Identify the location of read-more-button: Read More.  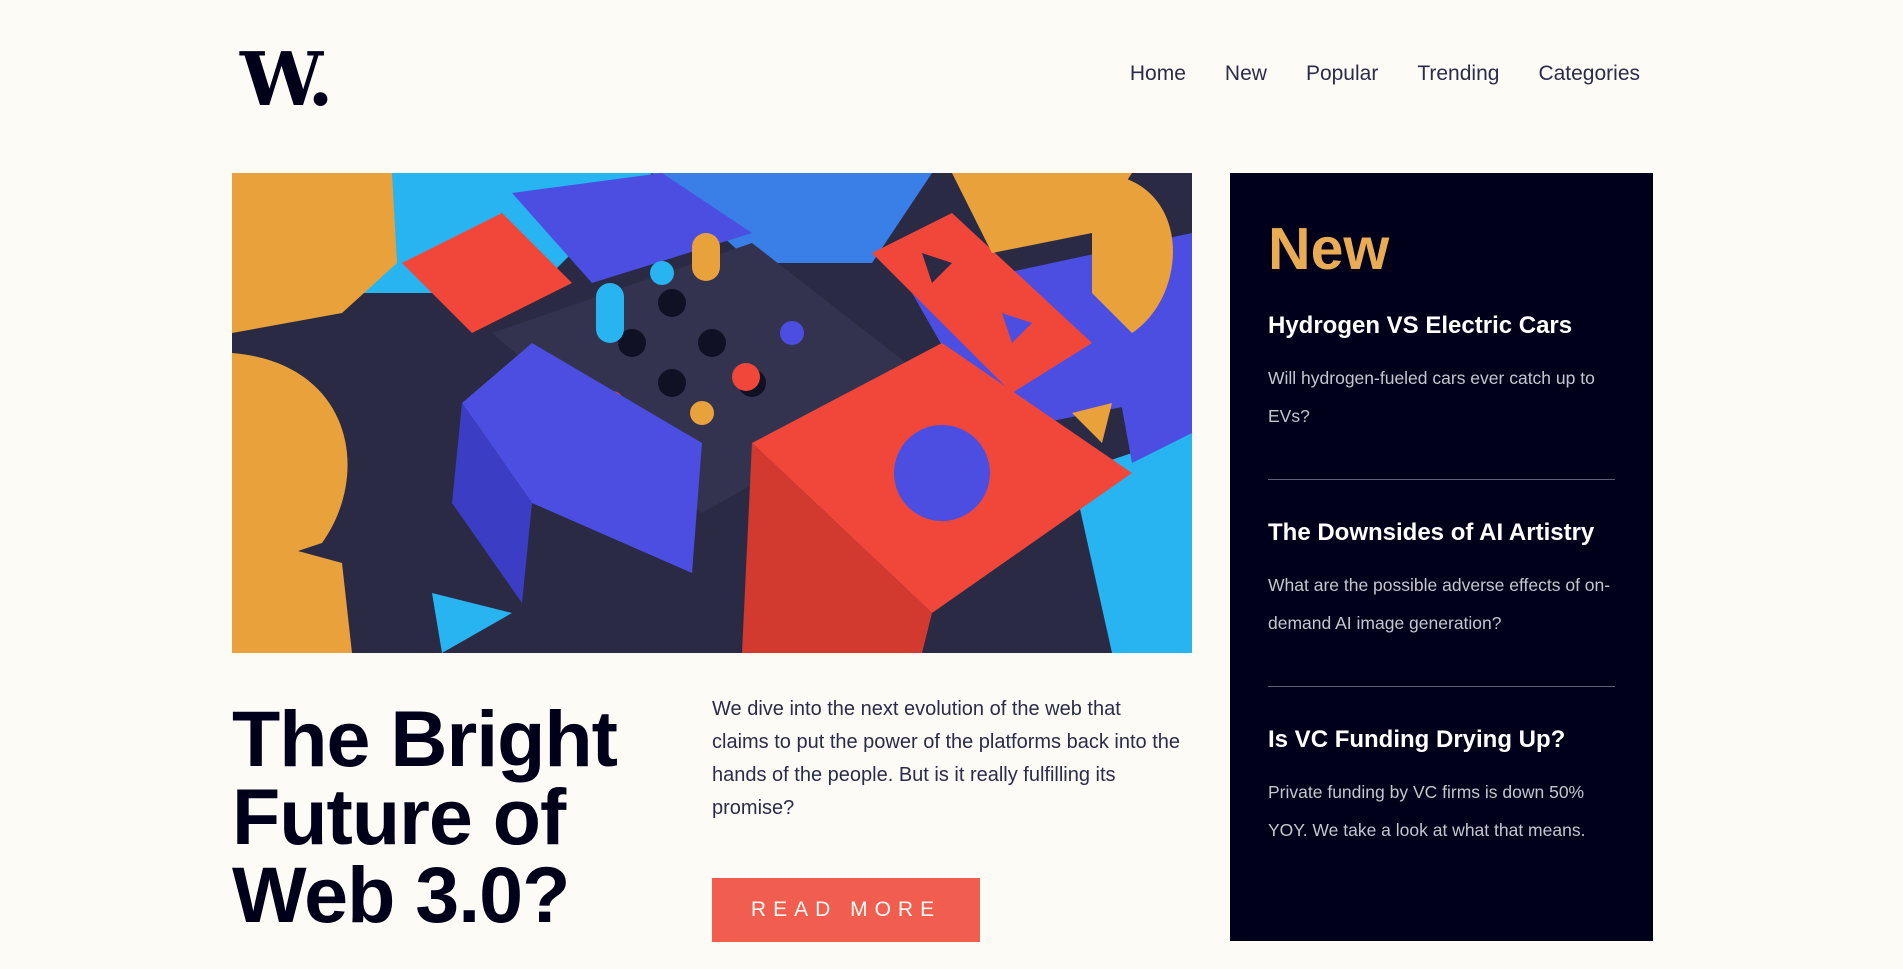
(846, 910).